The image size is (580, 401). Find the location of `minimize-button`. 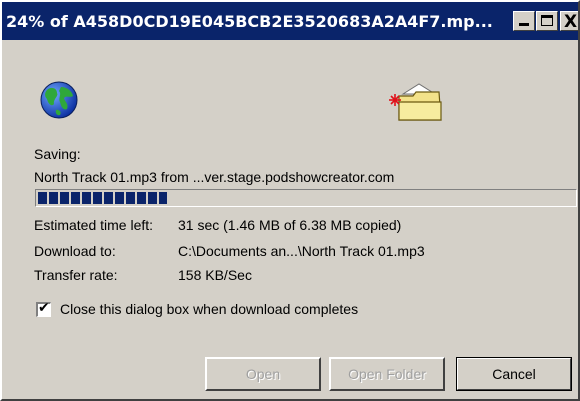

minimize-button is located at coordinates (524, 21).